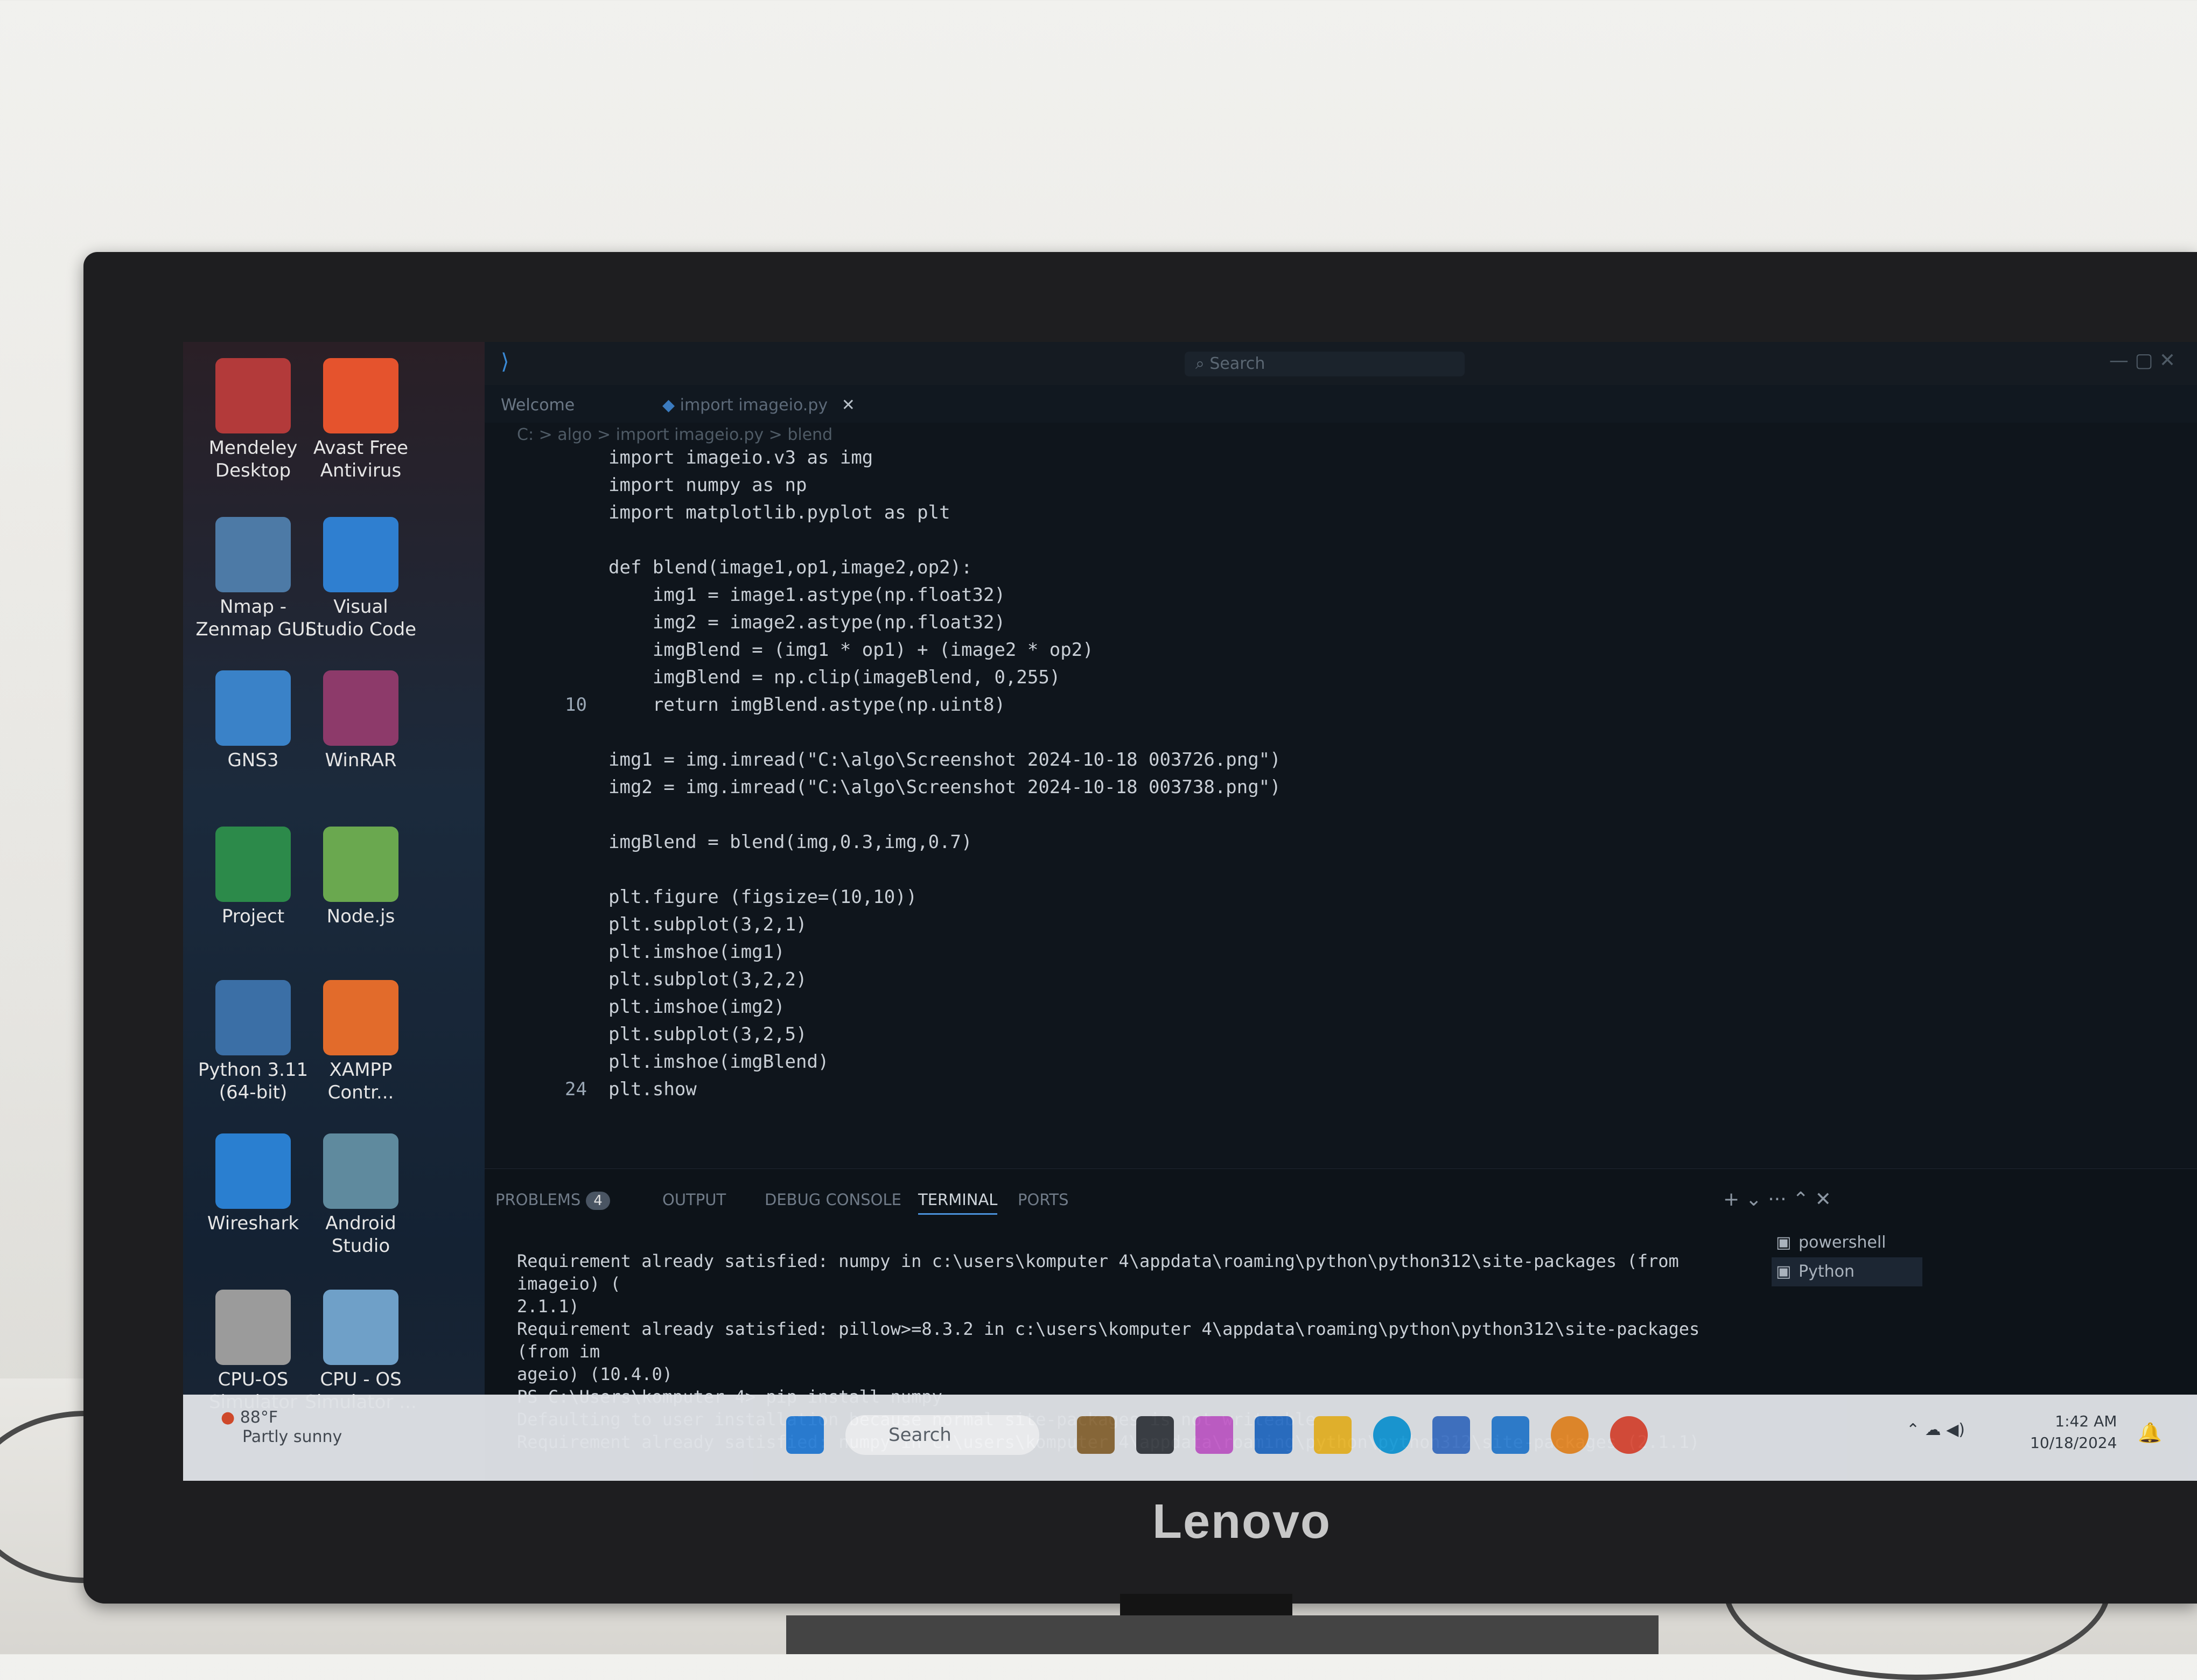  I want to click on tab-label: PROBLEMS, so click(538, 1200).